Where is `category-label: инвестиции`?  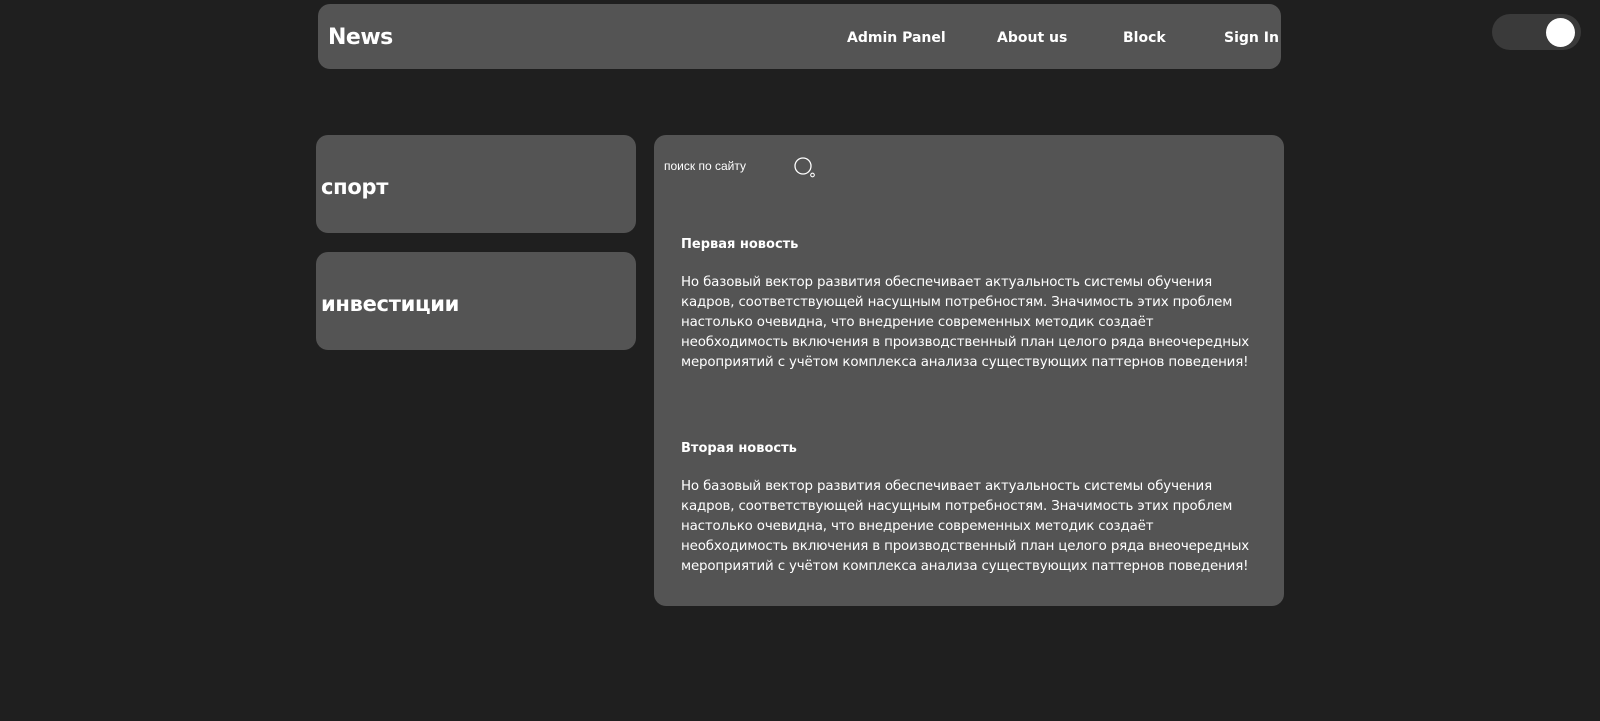 category-label: инвестиции is located at coordinates (390, 304).